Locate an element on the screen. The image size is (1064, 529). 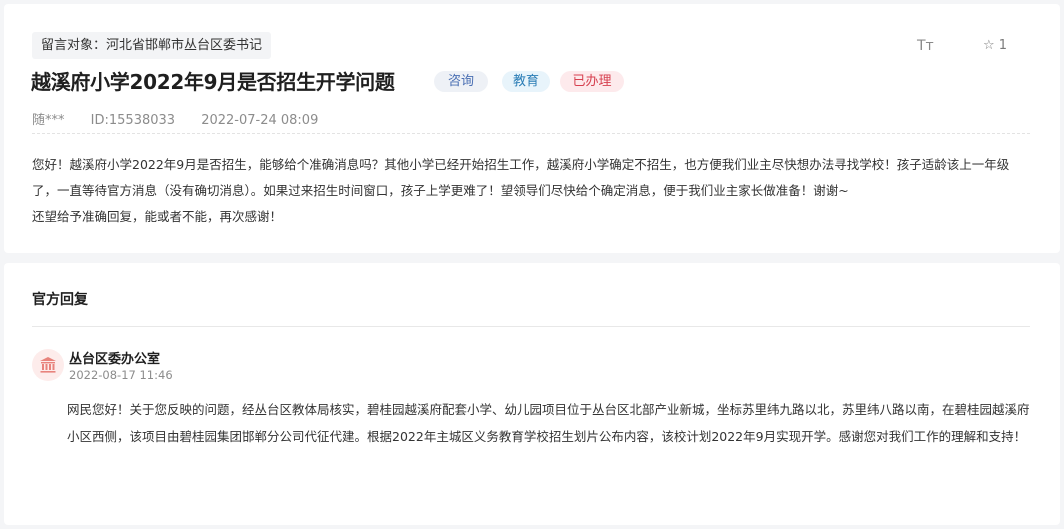
message-id: ID:15538033 is located at coordinates (133, 120).